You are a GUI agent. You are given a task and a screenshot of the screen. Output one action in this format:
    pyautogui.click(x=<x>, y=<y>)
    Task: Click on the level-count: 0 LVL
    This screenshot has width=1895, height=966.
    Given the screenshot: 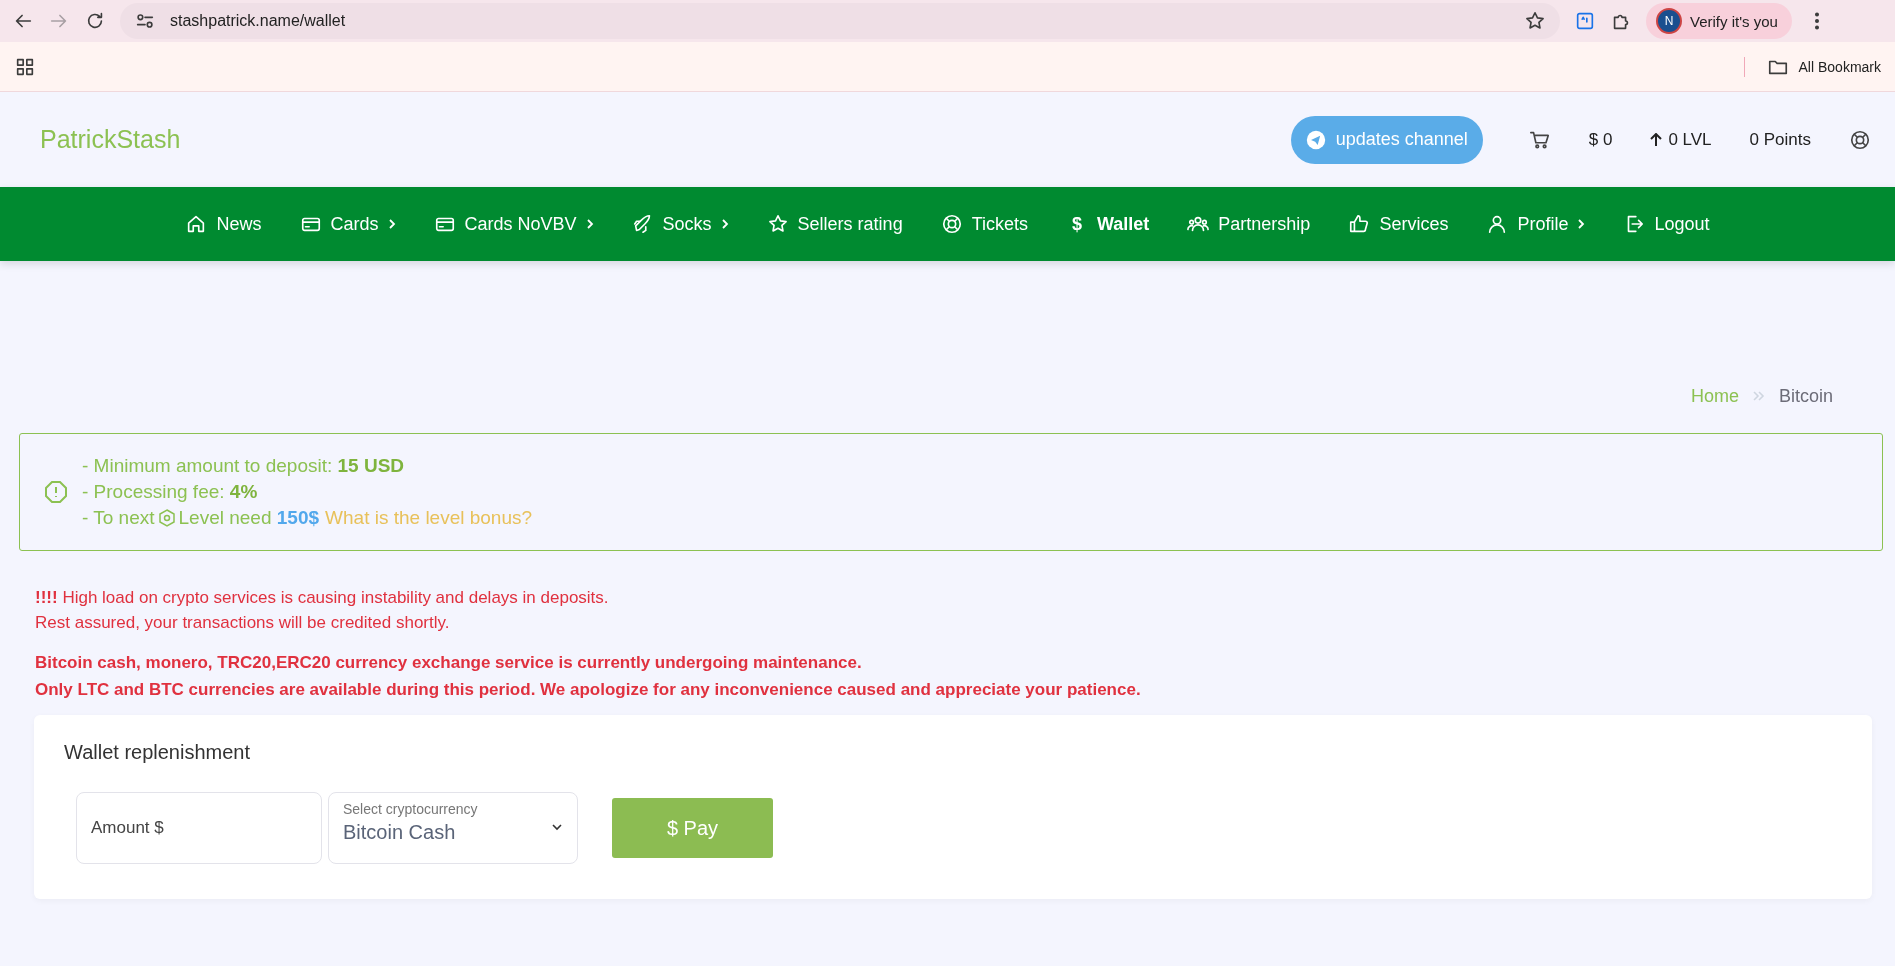 What is the action you would take?
    pyautogui.click(x=1690, y=139)
    